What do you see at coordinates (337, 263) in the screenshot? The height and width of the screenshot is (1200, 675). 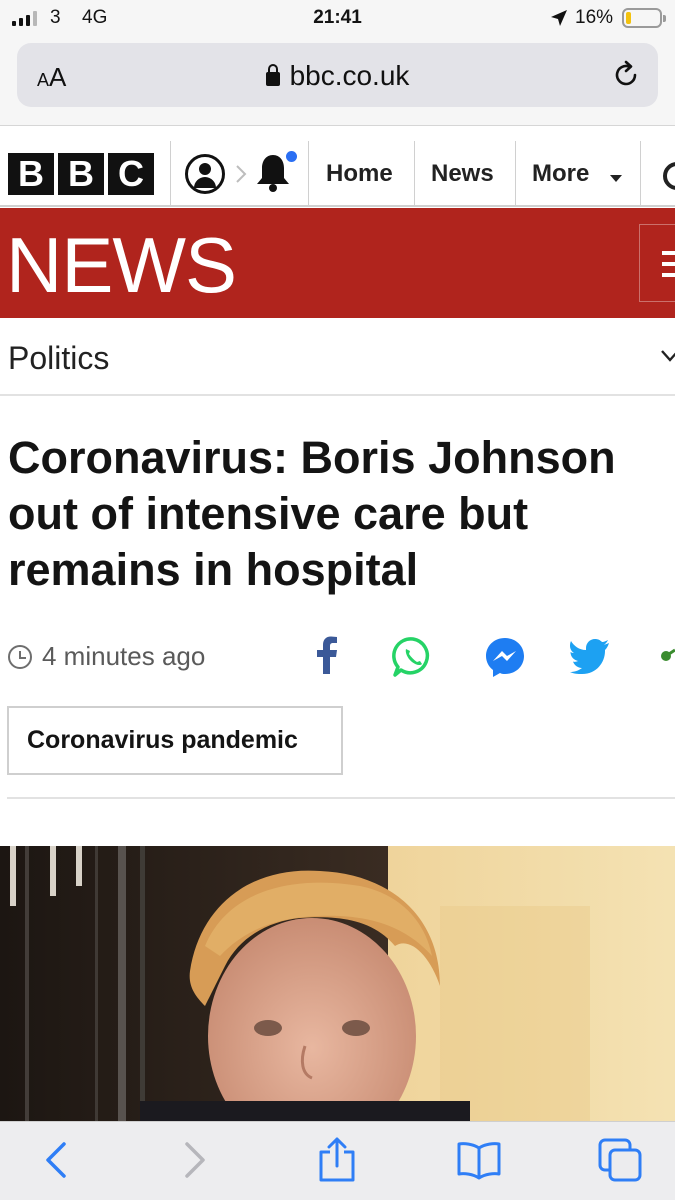 I see `news-banner: NEWS` at bounding box center [337, 263].